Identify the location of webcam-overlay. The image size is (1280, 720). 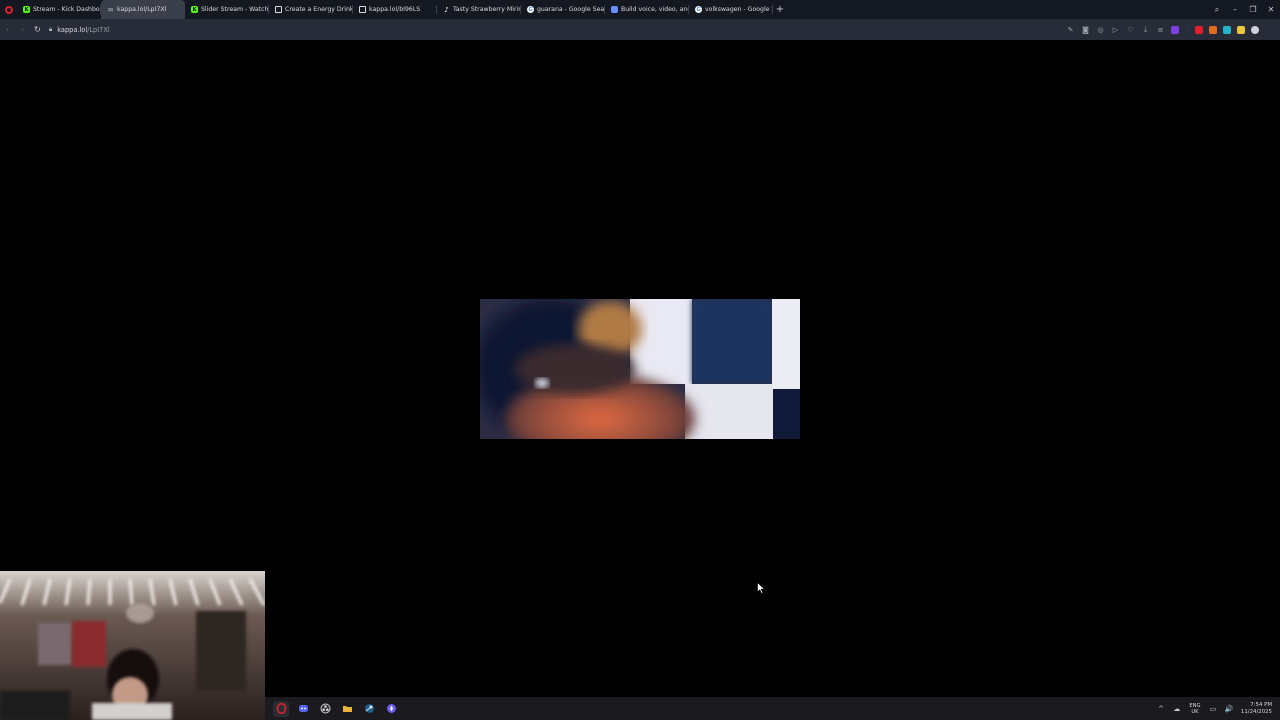
(132, 645).